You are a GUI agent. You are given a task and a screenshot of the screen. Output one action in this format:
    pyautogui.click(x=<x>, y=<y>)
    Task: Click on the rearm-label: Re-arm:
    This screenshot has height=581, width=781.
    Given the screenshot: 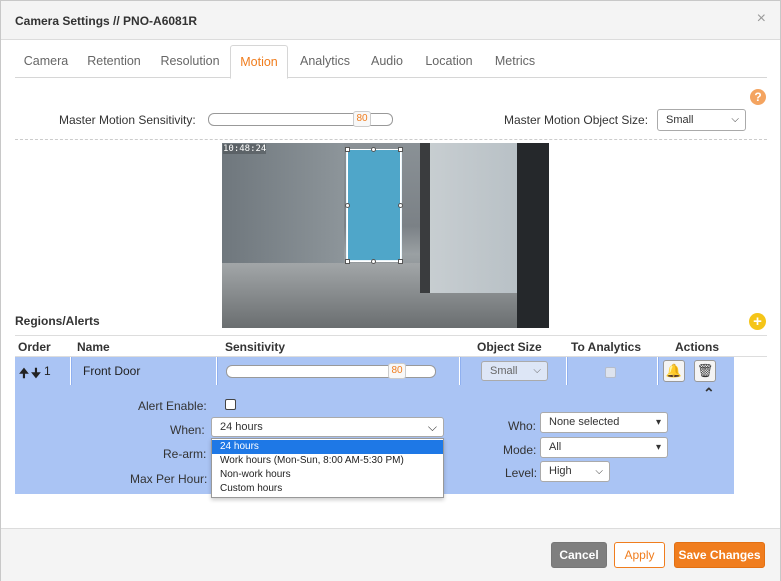 What is the action you would take?
    pyautogui.click(x=185, y=454)
    